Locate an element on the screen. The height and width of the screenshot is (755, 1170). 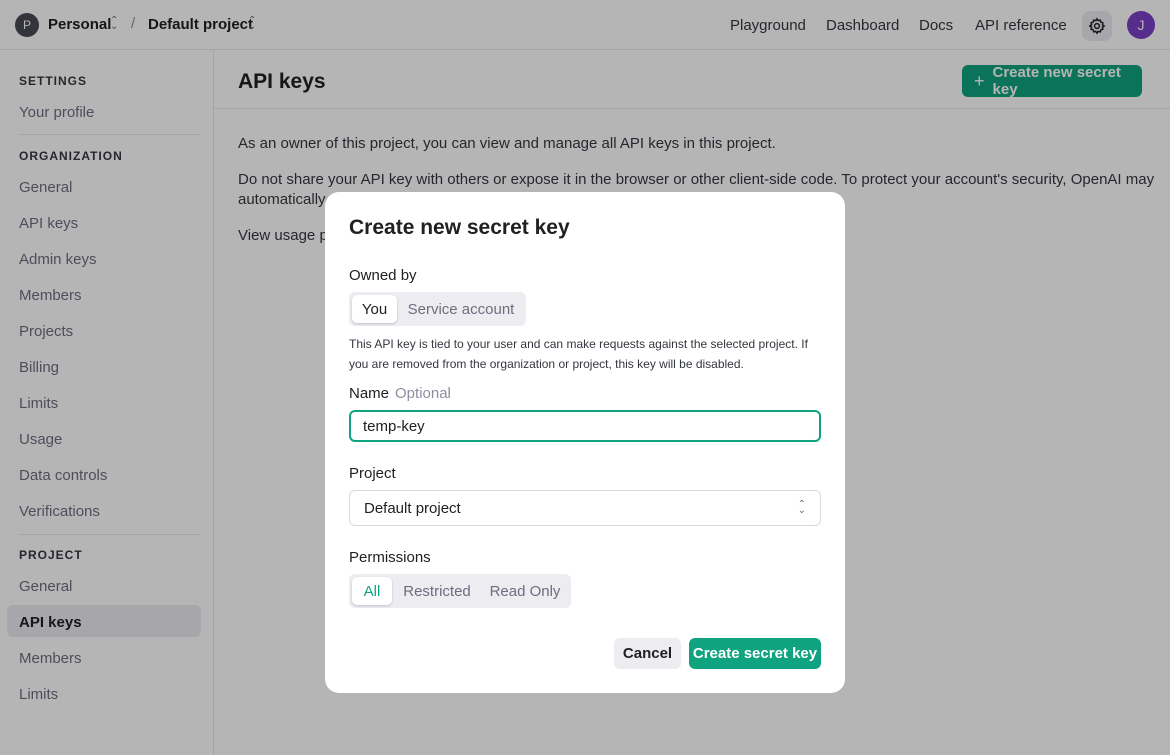
permissions-restricted-option: Restricted is located at coordinates (437, 591).